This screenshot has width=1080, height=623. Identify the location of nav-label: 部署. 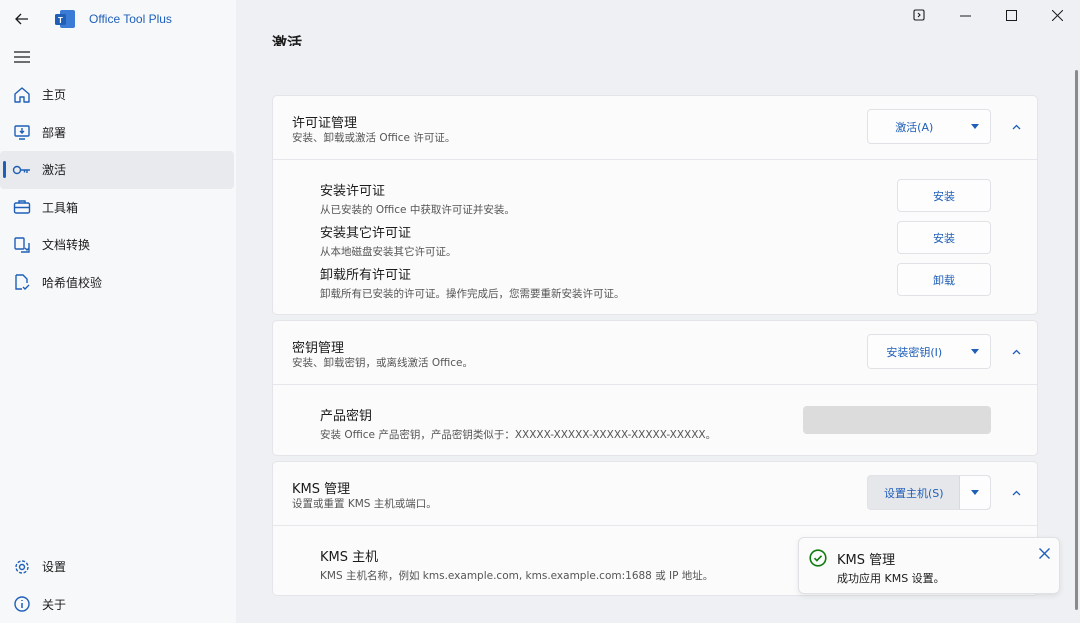
(54, 132).